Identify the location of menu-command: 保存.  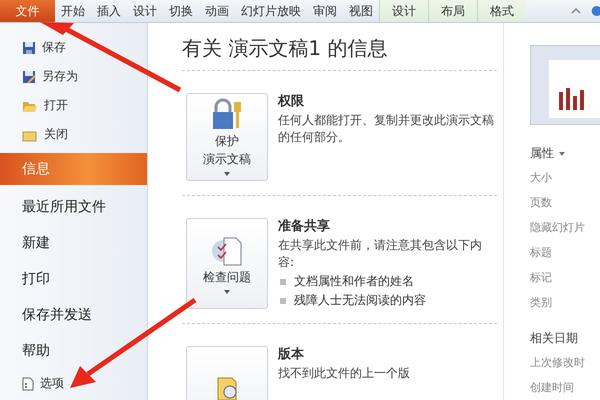
(73, 47).